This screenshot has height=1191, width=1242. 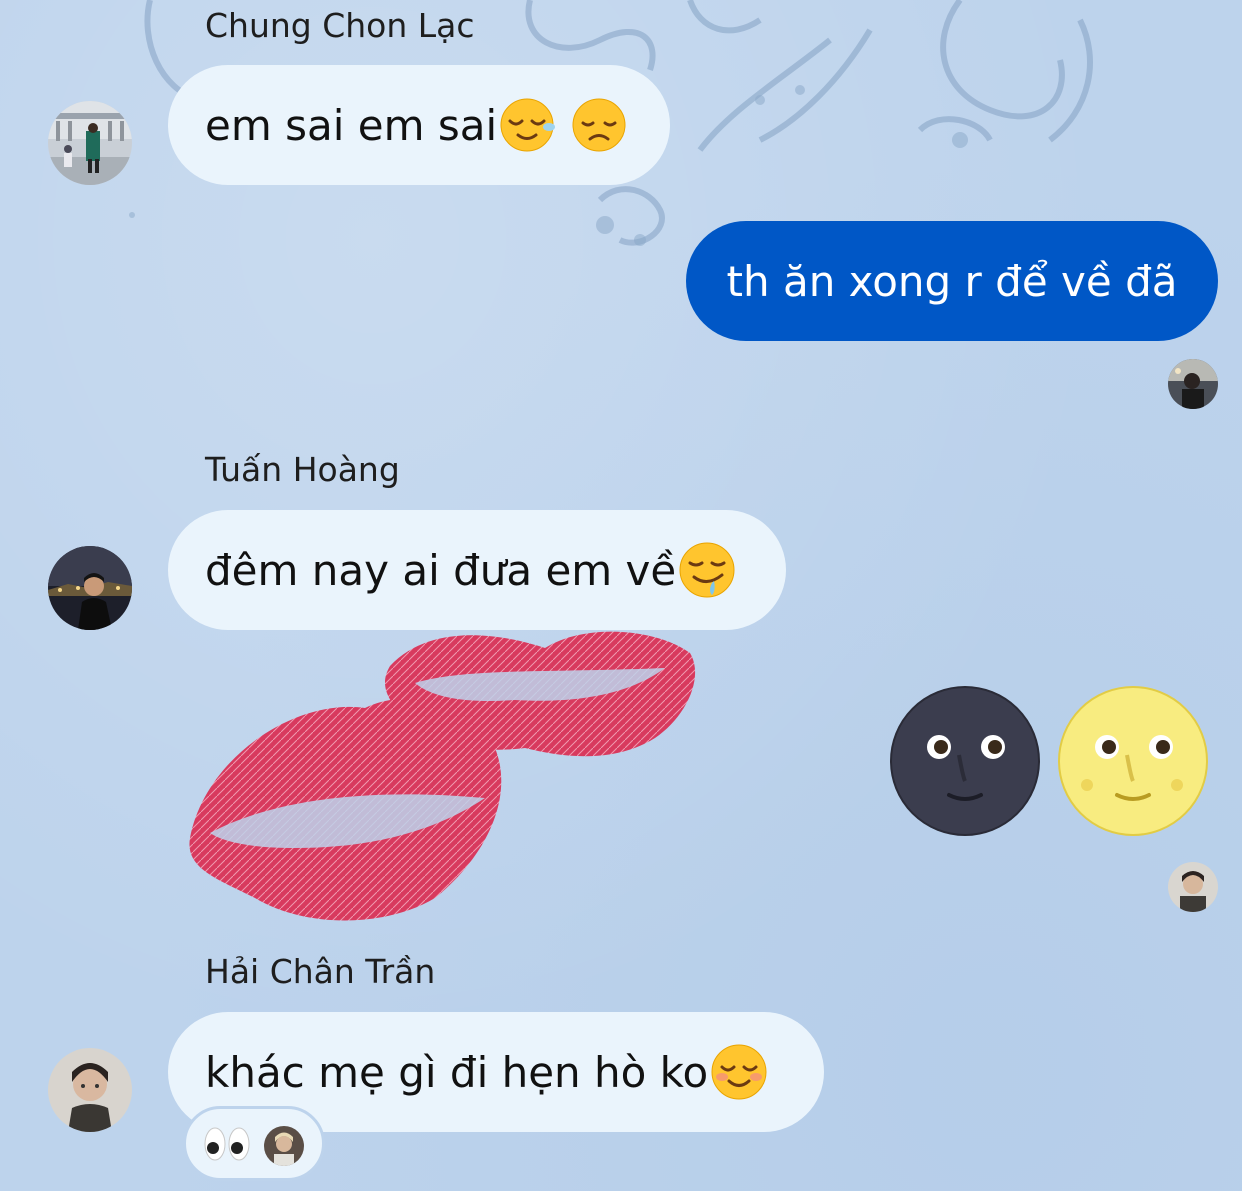 I want to click on message-text: em sai em sai, so click(x=351, y=125).